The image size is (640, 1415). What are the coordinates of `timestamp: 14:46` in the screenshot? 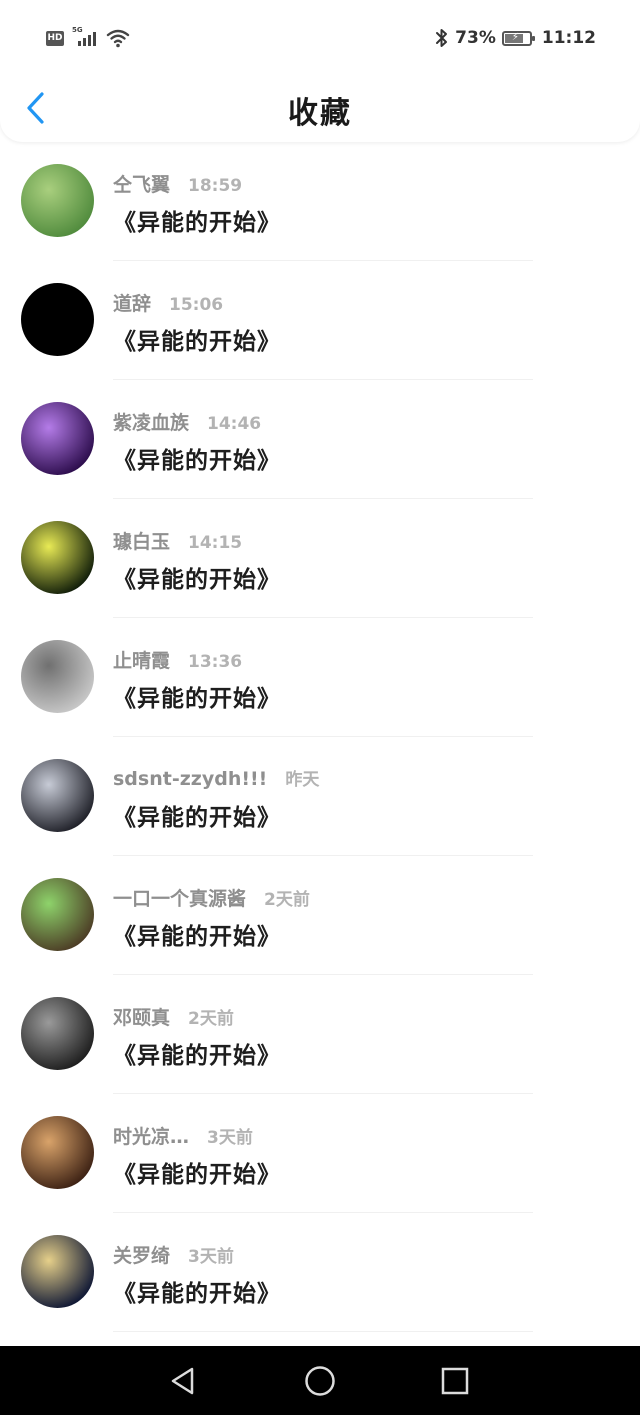 It's located at (234, 424).